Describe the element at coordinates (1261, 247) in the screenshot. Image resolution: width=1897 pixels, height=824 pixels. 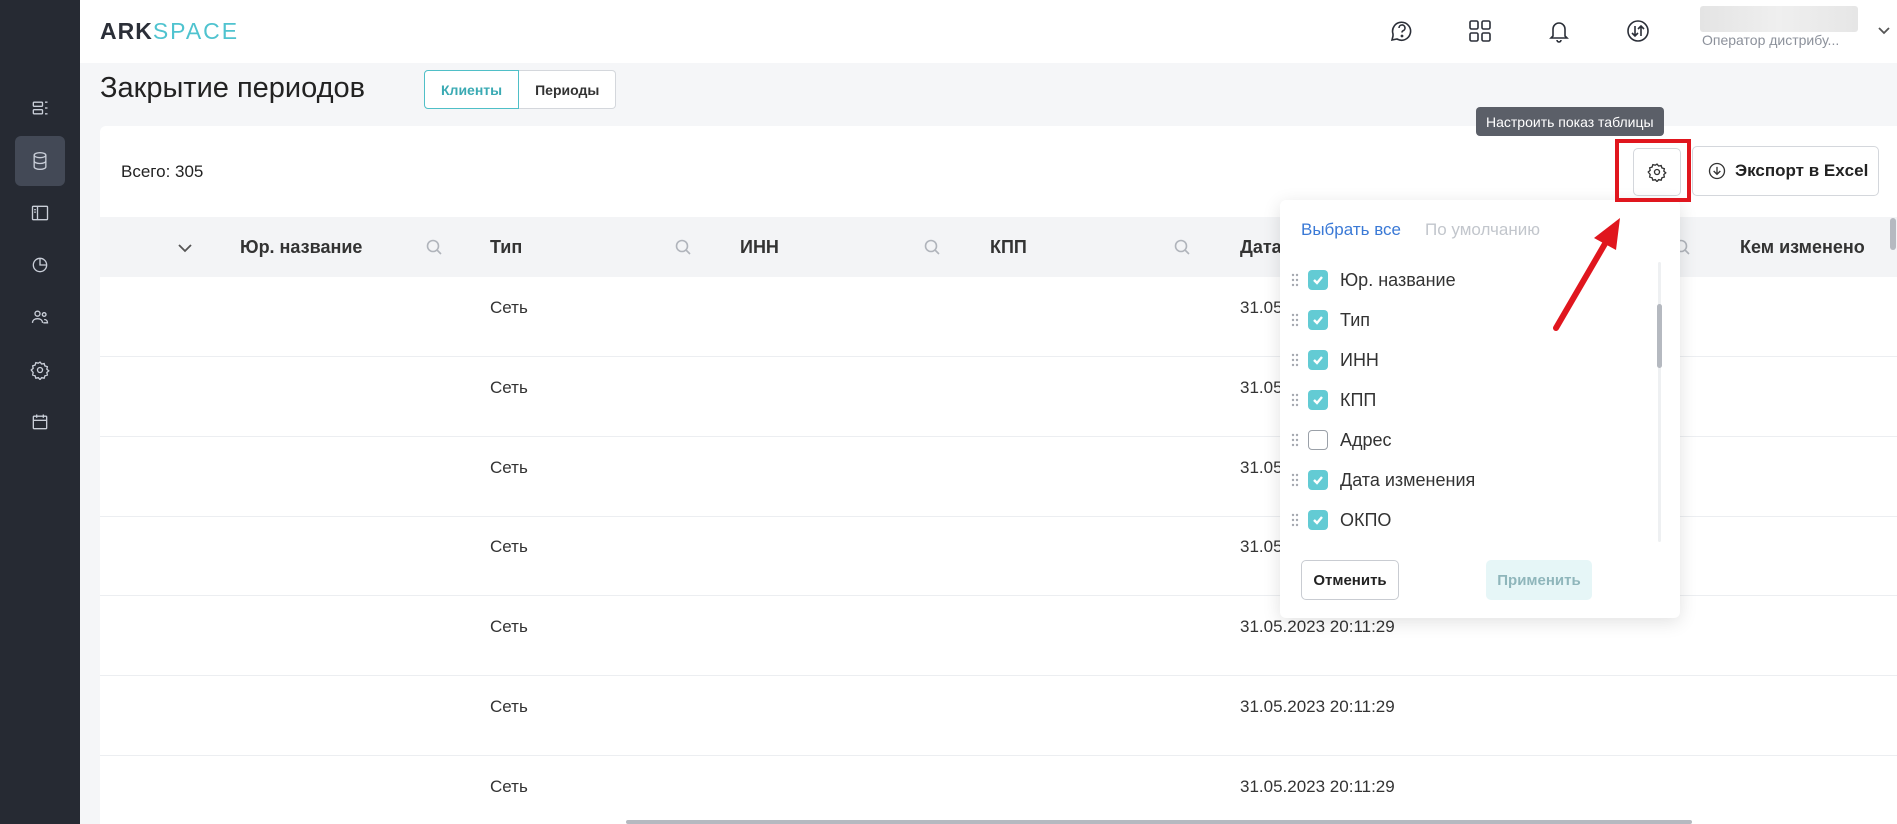
I see `column-header-date: Дата` at that location.